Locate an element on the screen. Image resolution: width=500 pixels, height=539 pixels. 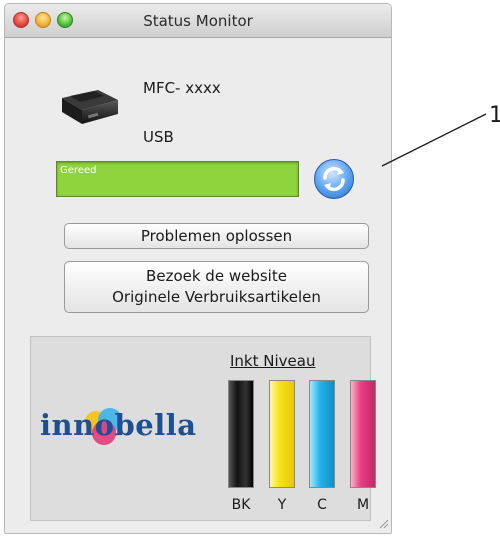
ink-label-c: C is located at coordinates (322, 505).